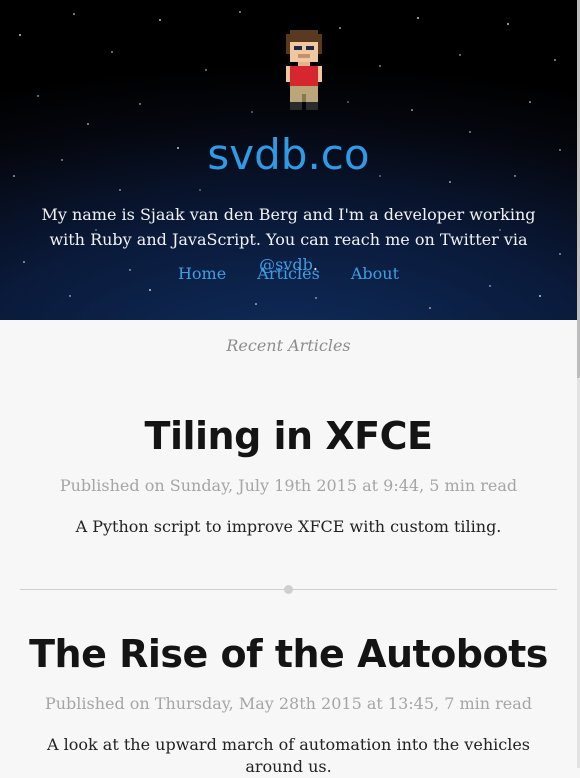 The height and width of the screenshot is (778, 580). I want to click on divider-dot, so click(288, 589).